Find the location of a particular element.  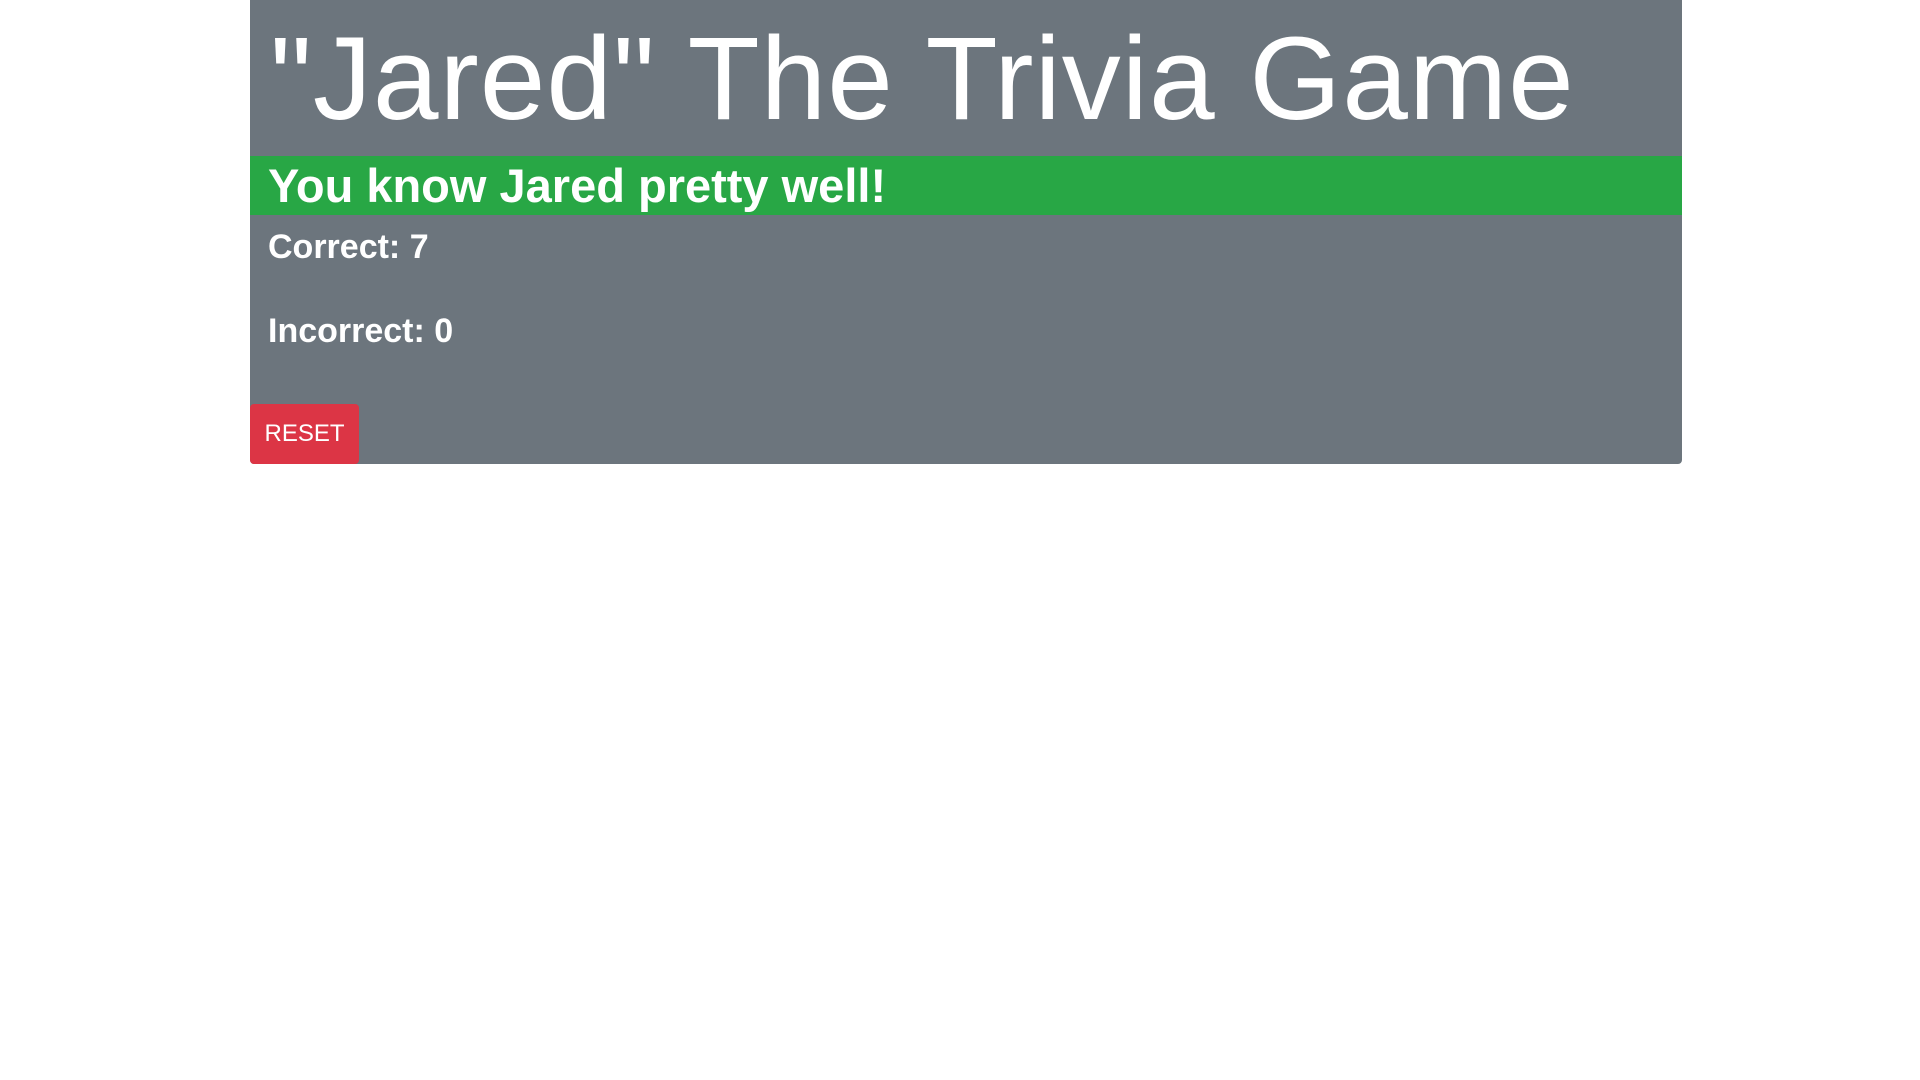

reset-button: RESET is located at coordinates (304, 434).